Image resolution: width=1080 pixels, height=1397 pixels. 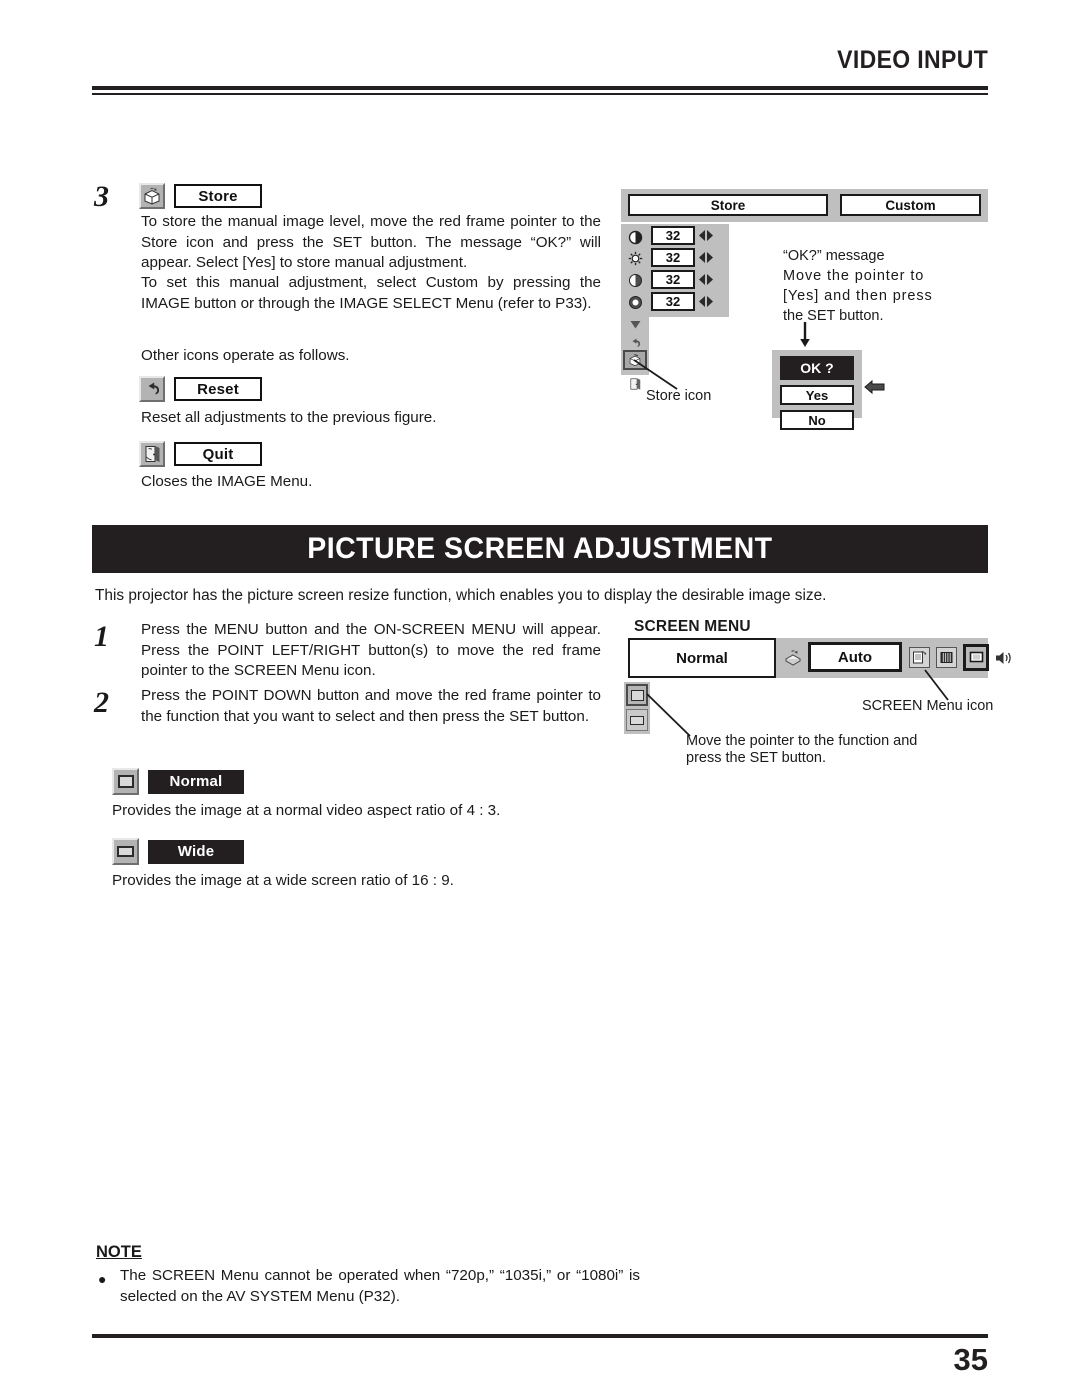 I want to click on screen-menu-icon-caption: SCREEN Menu icon, so click(x=928, y=706).